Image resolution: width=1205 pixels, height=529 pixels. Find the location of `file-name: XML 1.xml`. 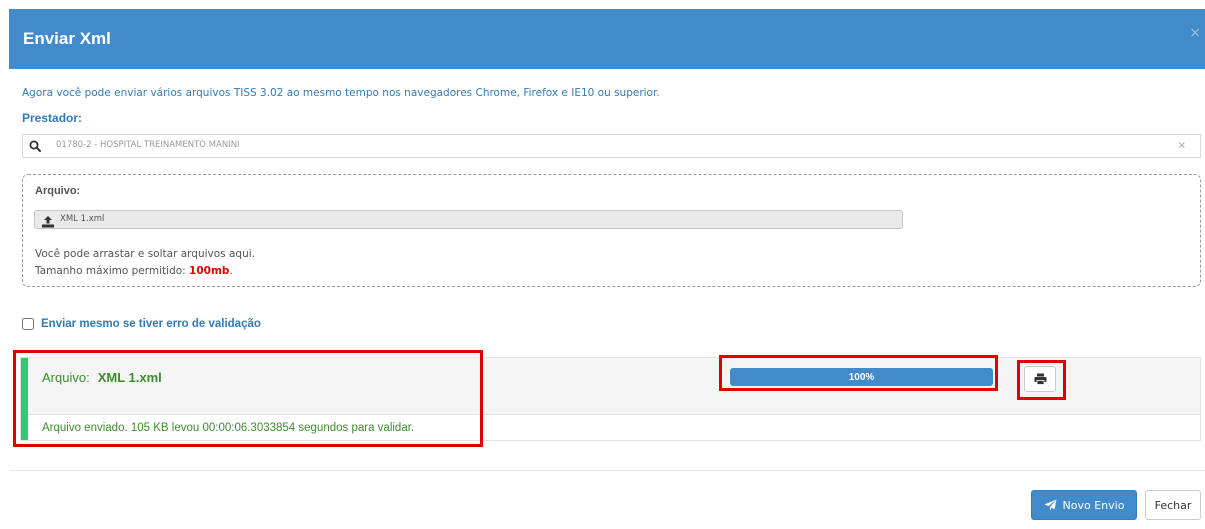

file-name: XML 1.xml is located at coordinates (82, 219).